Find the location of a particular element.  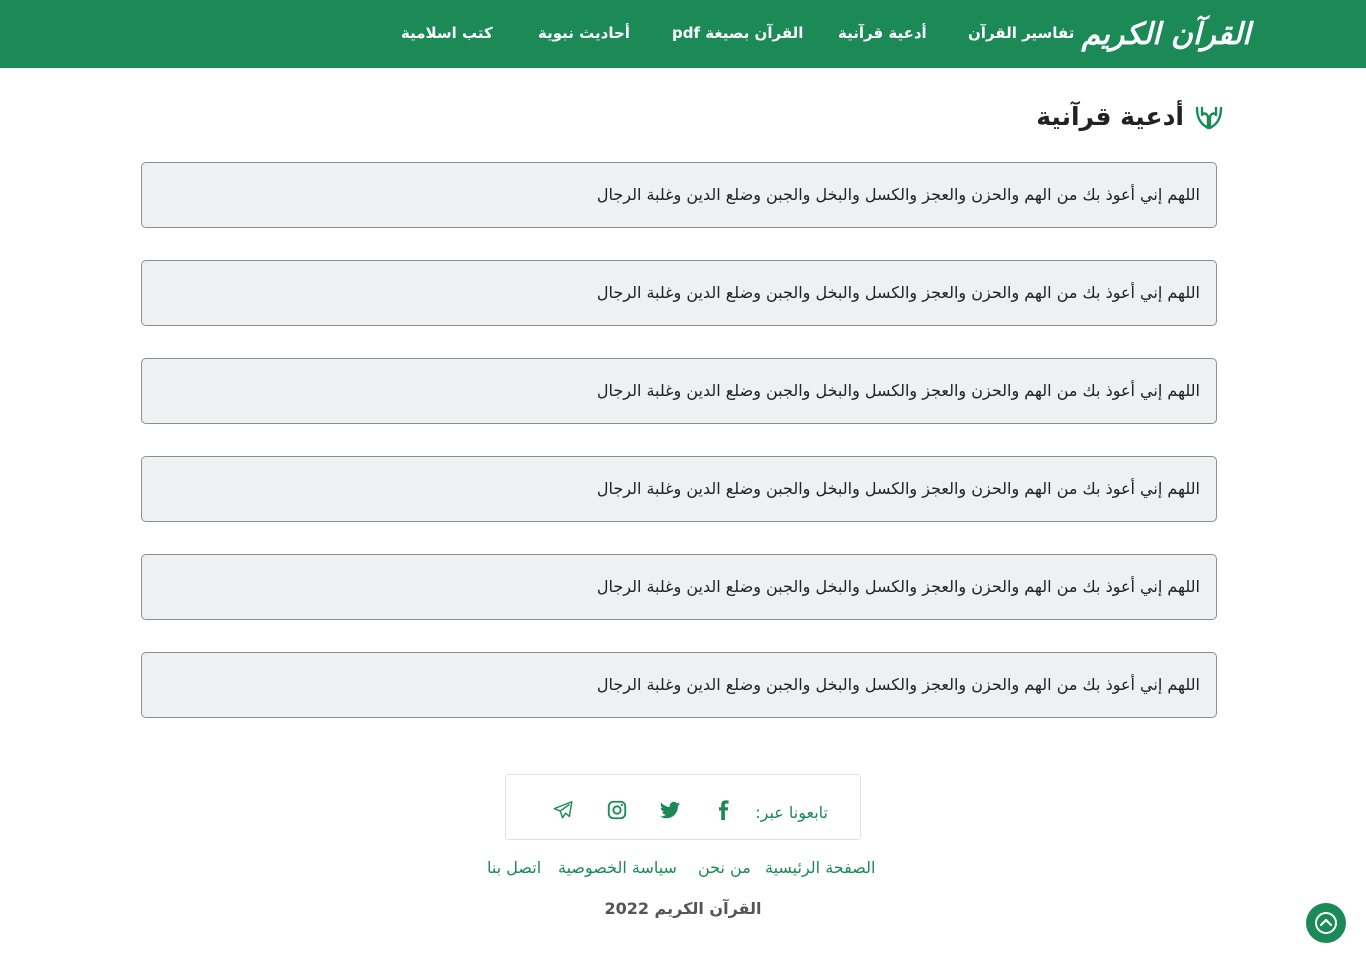

scroll-to-top-button is located at coordinates (1326, 923).